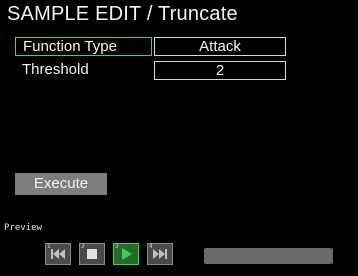 Image resolution: width=358 pixels, height=276 pixels. What do you see at coordinates (122, 14) in the screenshot?
I see `page-title: SAMPLE EDIT / Truncate` at bounding box center [122, 14].